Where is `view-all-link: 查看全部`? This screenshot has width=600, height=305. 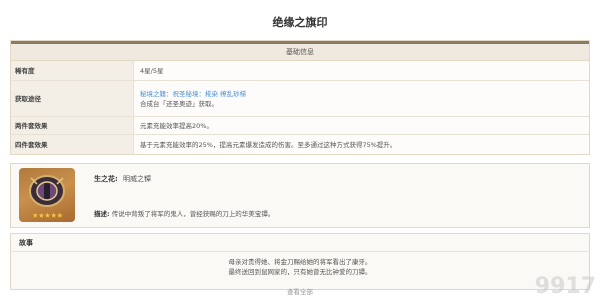 view-all-link: 查看全部 is located at coordinates (300, 291).